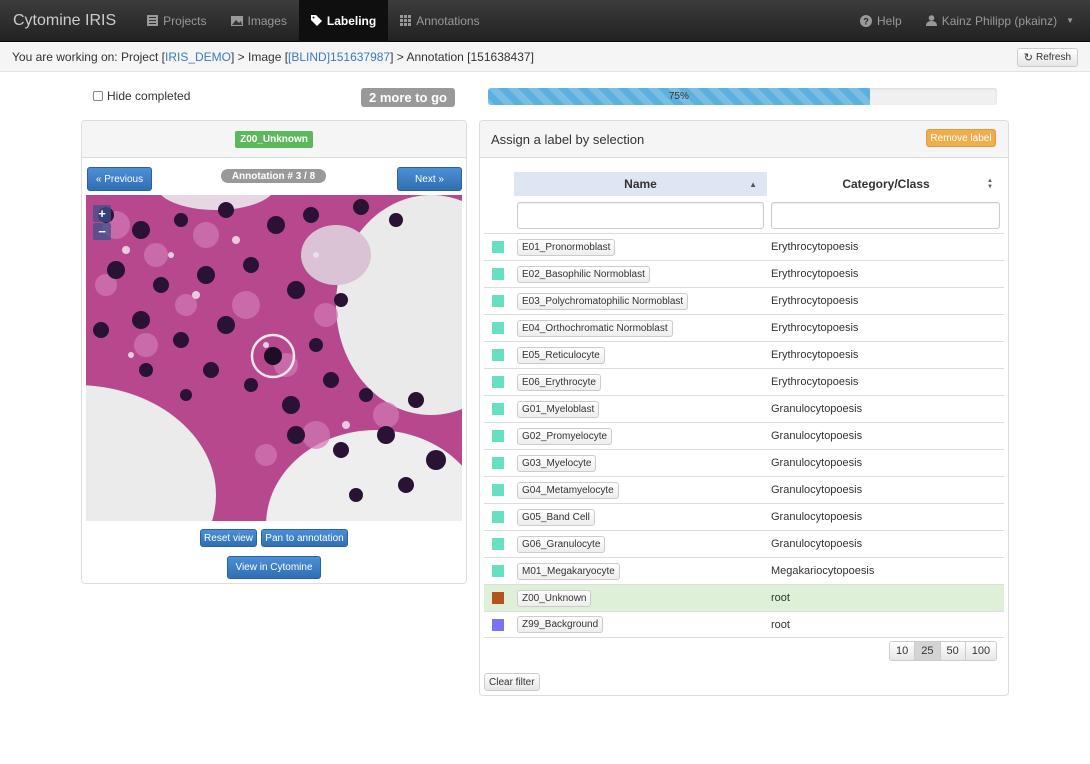 The width and height of the screenshot is (1090, 764). Describe the element at coordinates (554, 598) in the screenshot. I see `label-name-button: Z00_Unknown` at that location.